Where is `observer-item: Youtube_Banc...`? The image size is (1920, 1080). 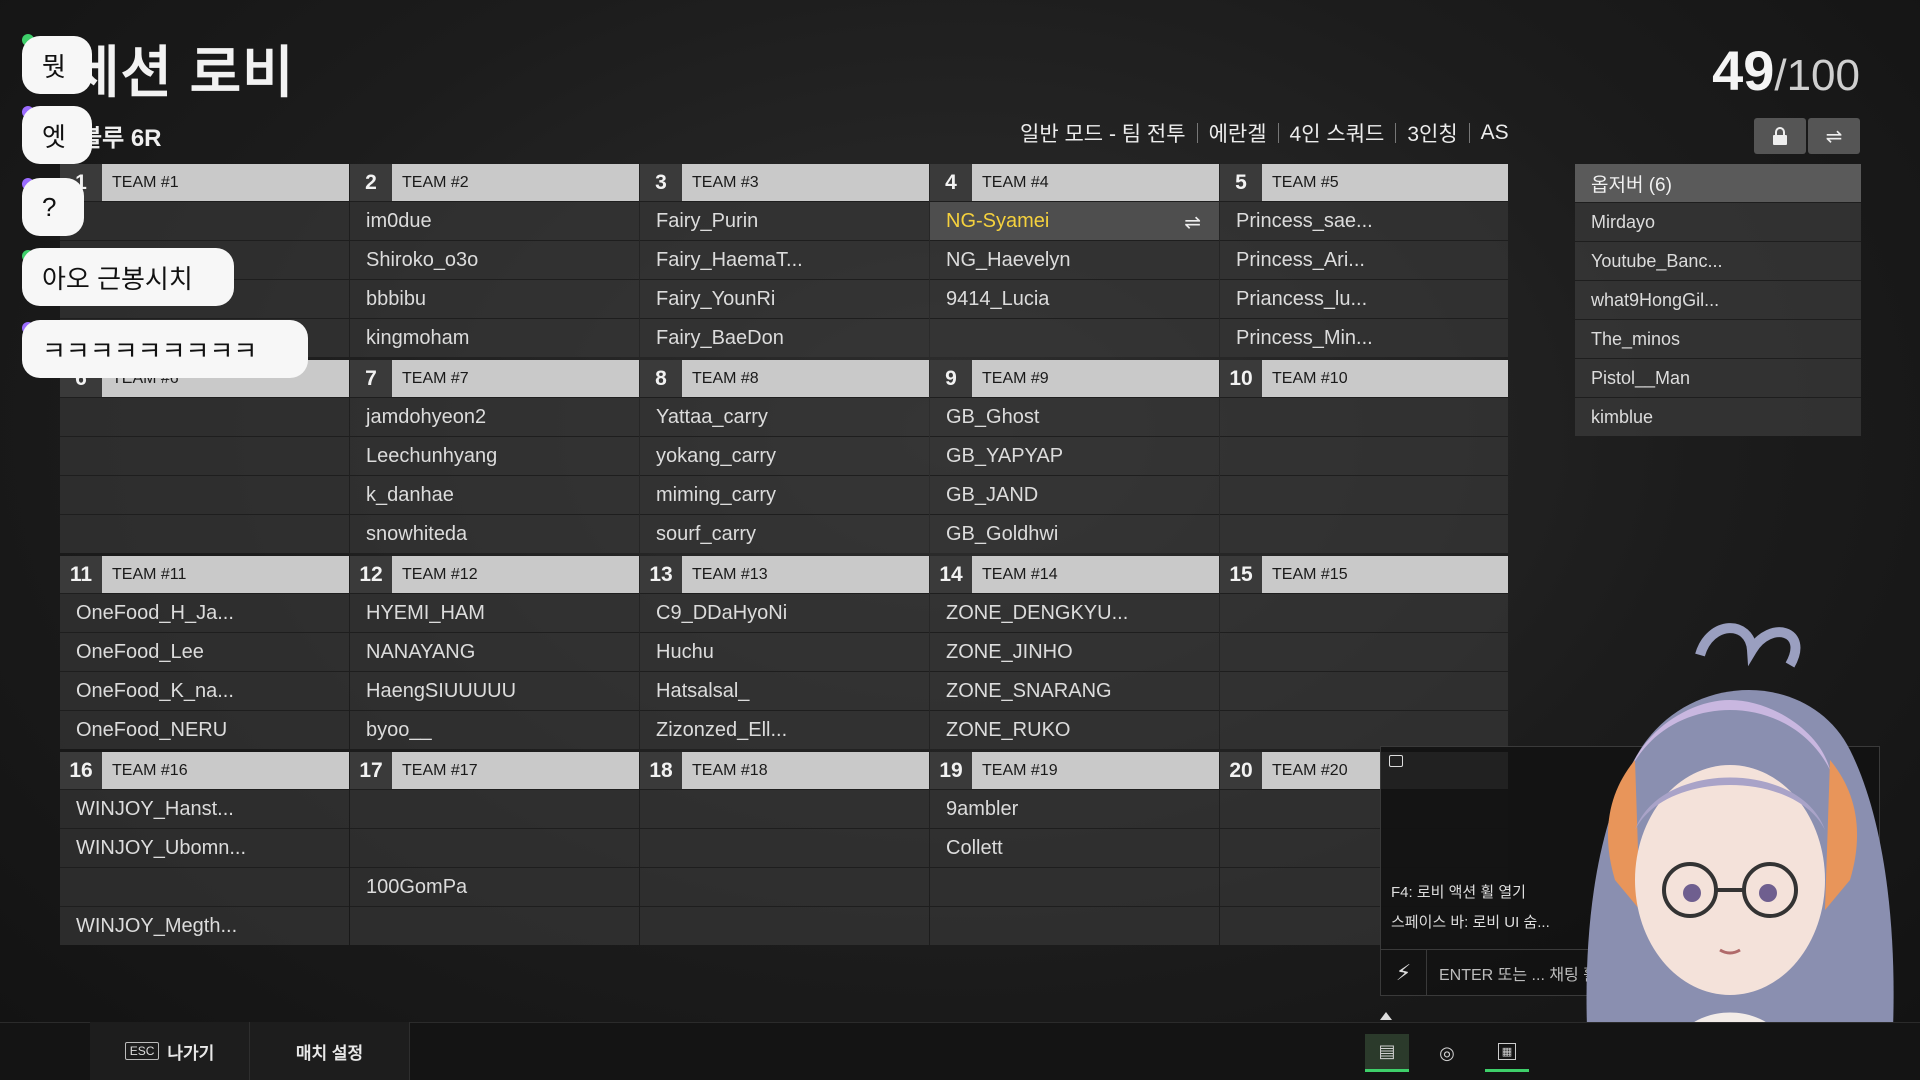
observer-item: Youtube_Banc... is located at coordinates (1718, 260).